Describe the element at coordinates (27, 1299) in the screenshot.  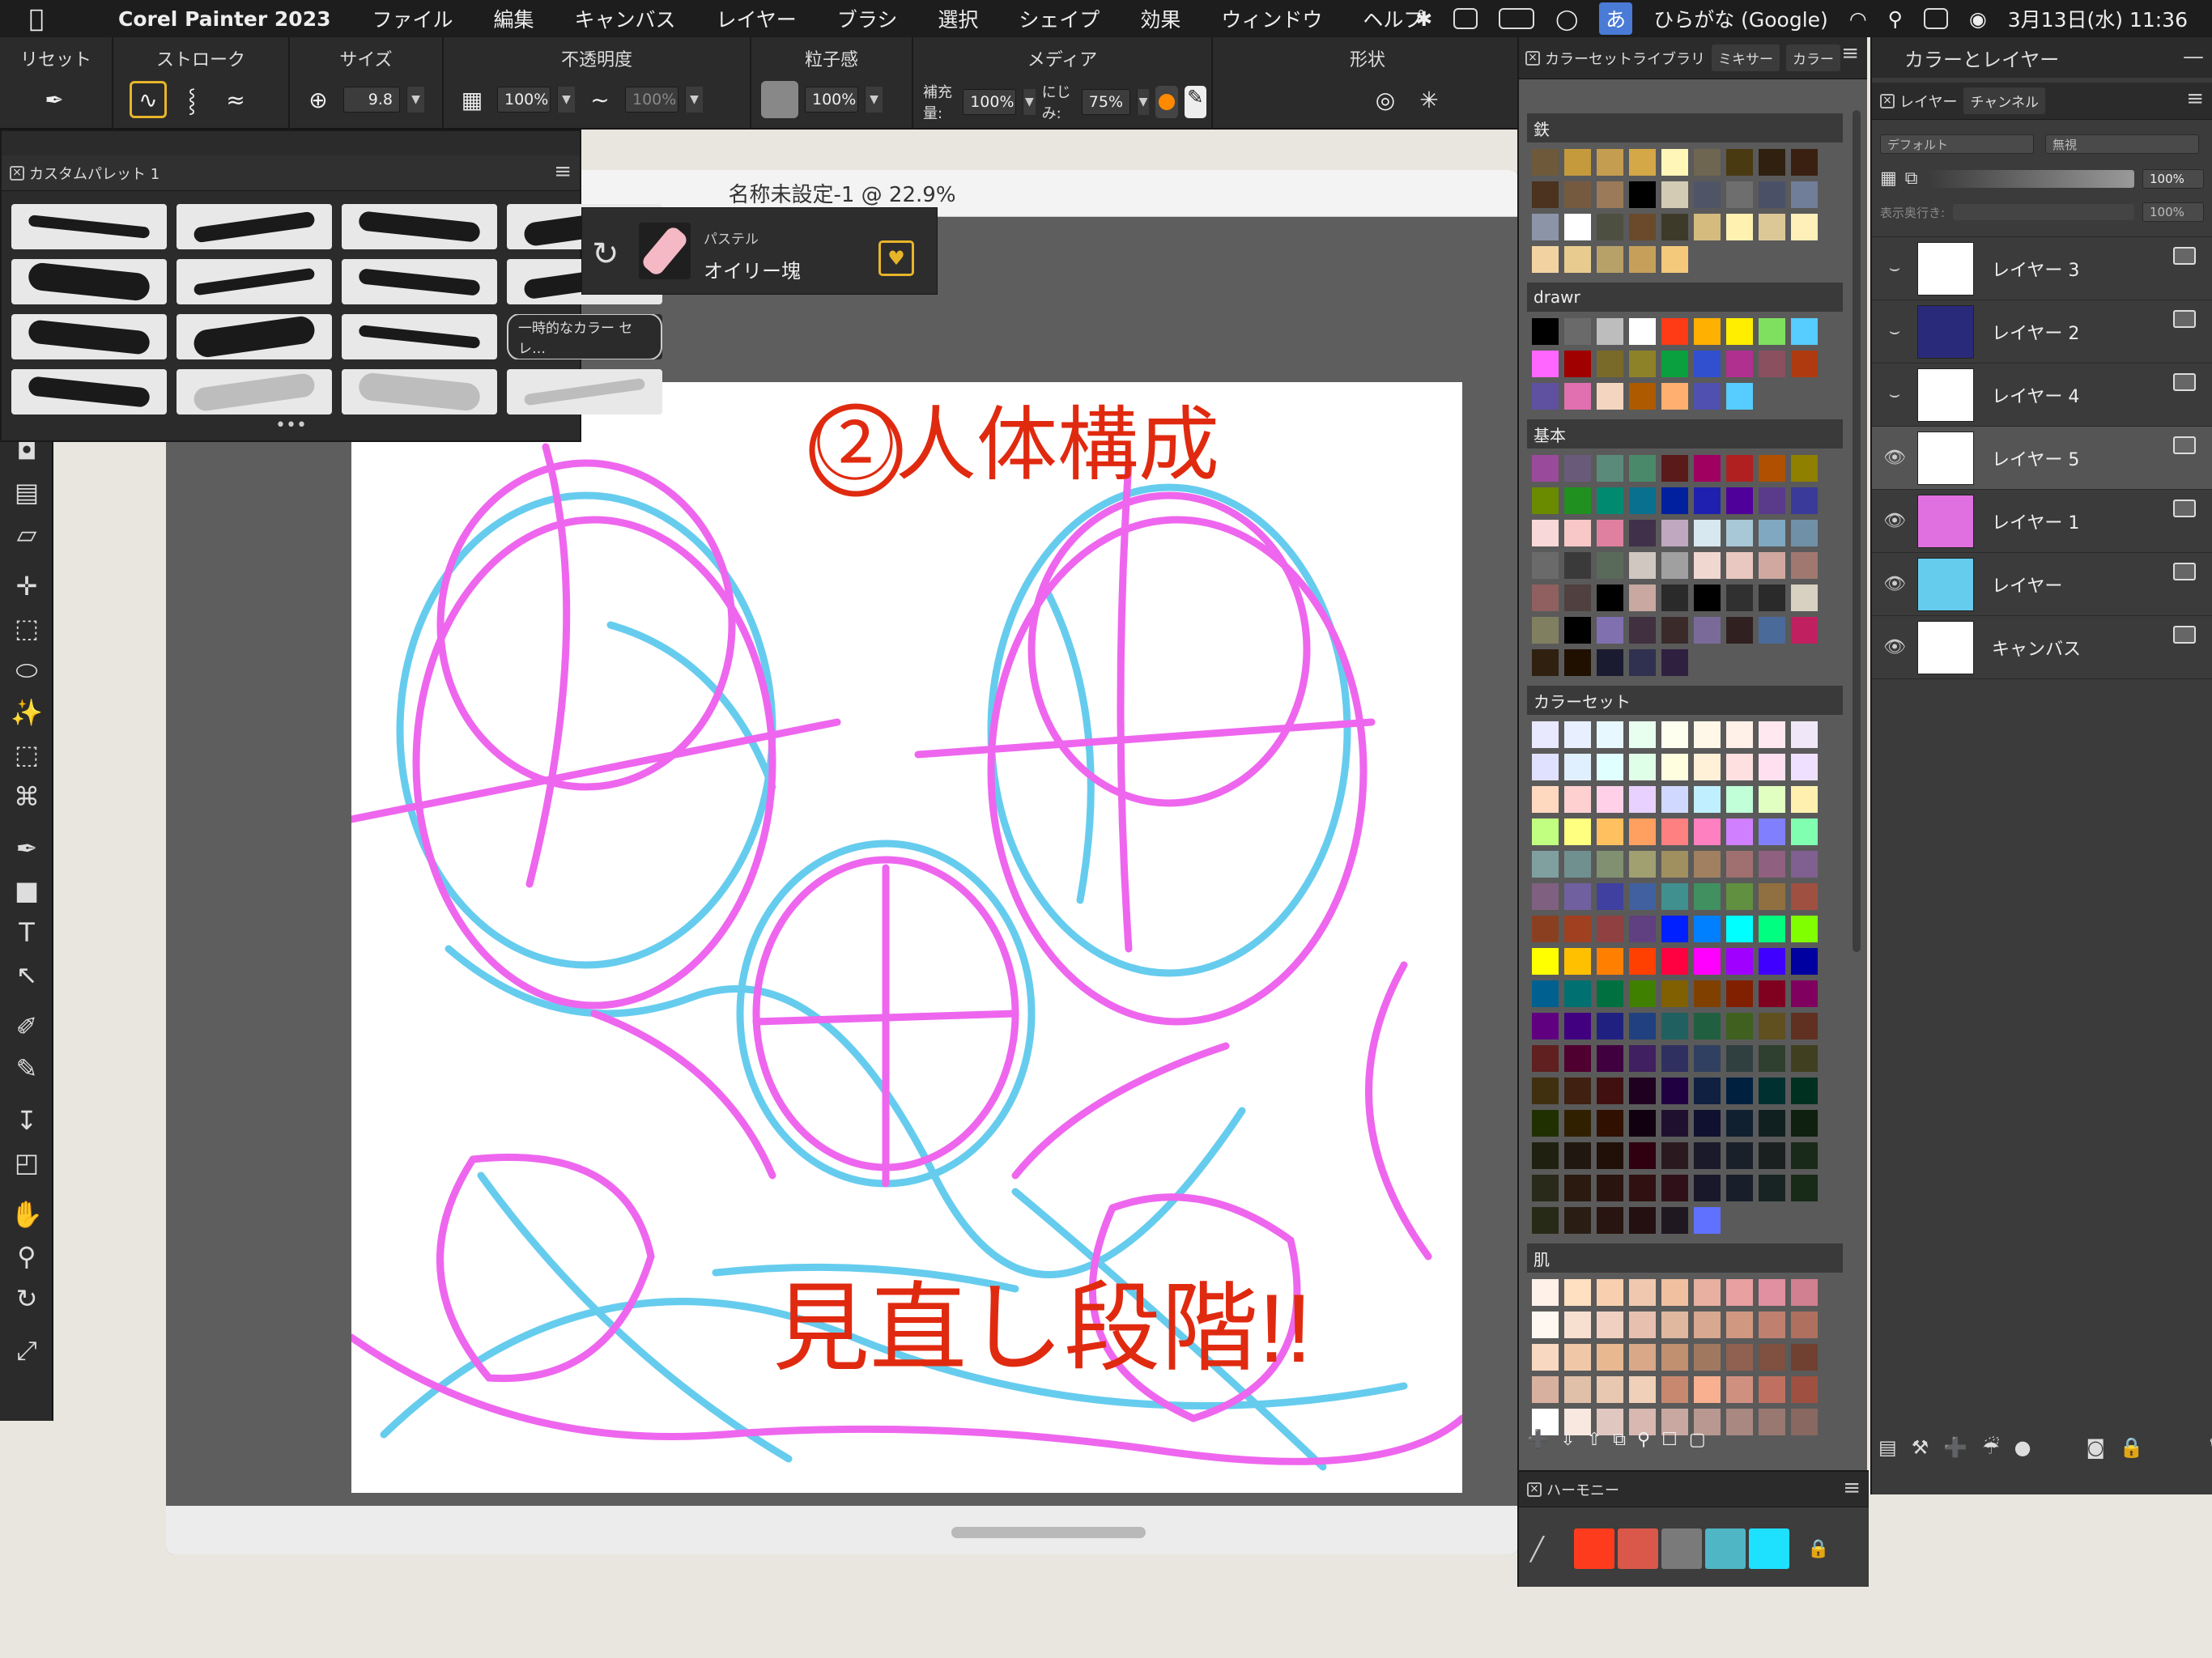
I see `rotate-page-icon: ↻` at that location.